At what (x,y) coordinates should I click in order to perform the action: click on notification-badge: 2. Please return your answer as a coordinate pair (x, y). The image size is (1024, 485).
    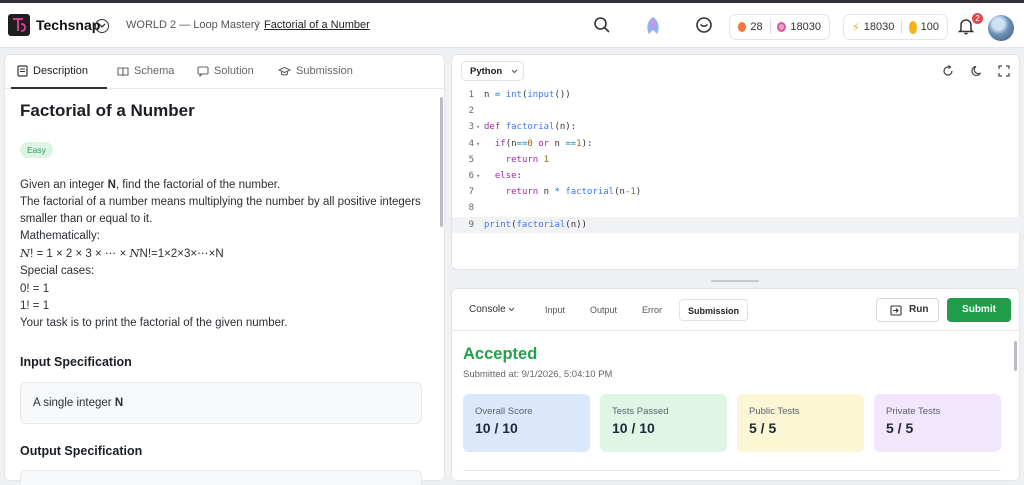
    Looking at the image, I should click on (977, 18).